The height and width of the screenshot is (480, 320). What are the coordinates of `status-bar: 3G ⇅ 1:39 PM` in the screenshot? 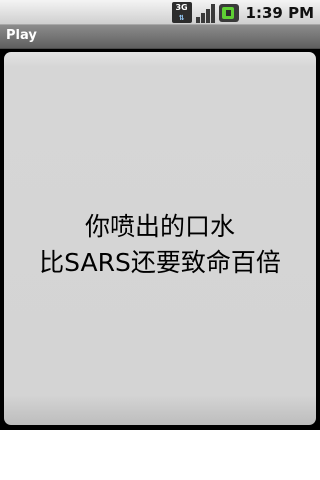 It's located at (160, 12).